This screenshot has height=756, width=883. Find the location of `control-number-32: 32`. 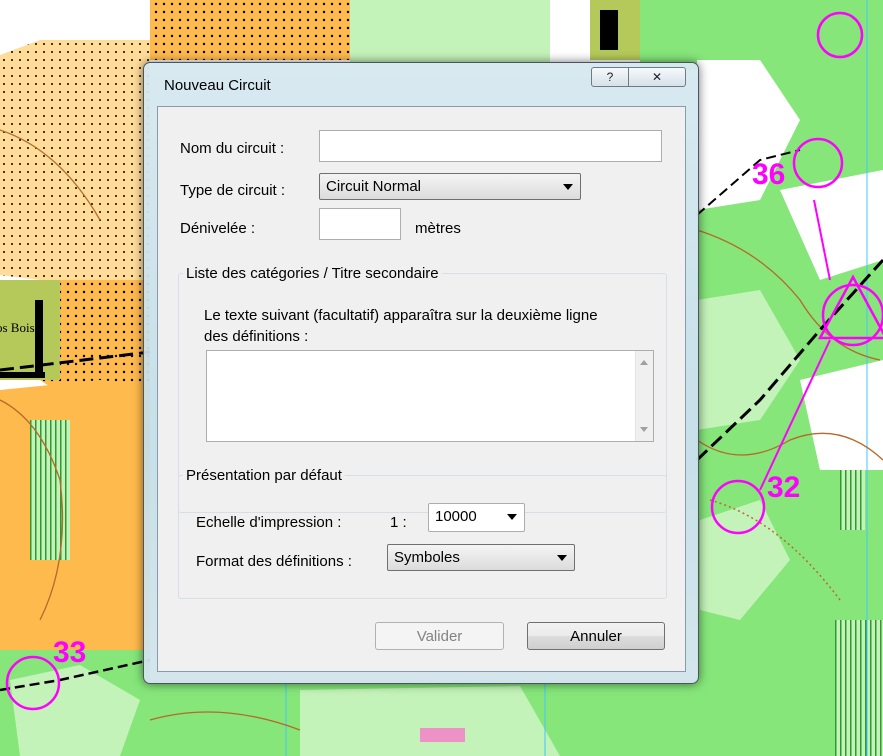

control-number-32: 32 is located at coordinates (783, 487).